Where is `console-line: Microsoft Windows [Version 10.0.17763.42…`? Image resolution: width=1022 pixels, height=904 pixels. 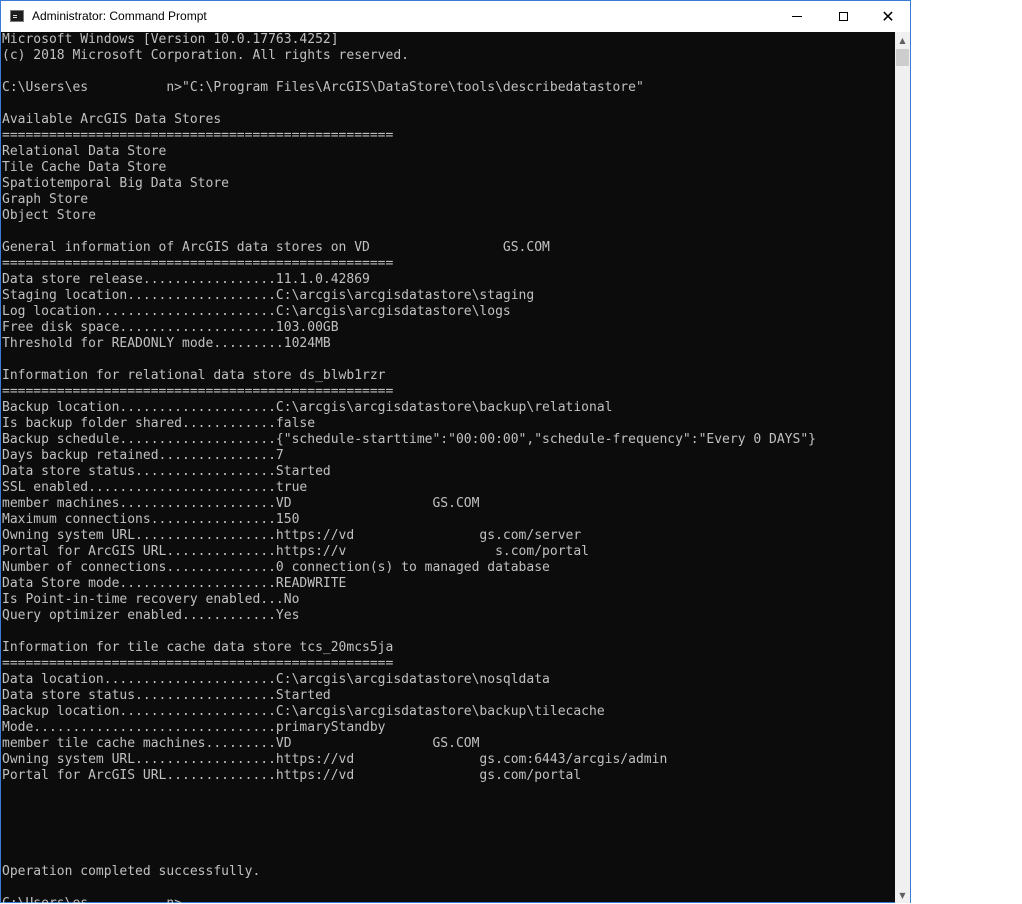
console-line: Microsoft Windows [Version 10.0.17763.42… is located at coordinates (170, 39).